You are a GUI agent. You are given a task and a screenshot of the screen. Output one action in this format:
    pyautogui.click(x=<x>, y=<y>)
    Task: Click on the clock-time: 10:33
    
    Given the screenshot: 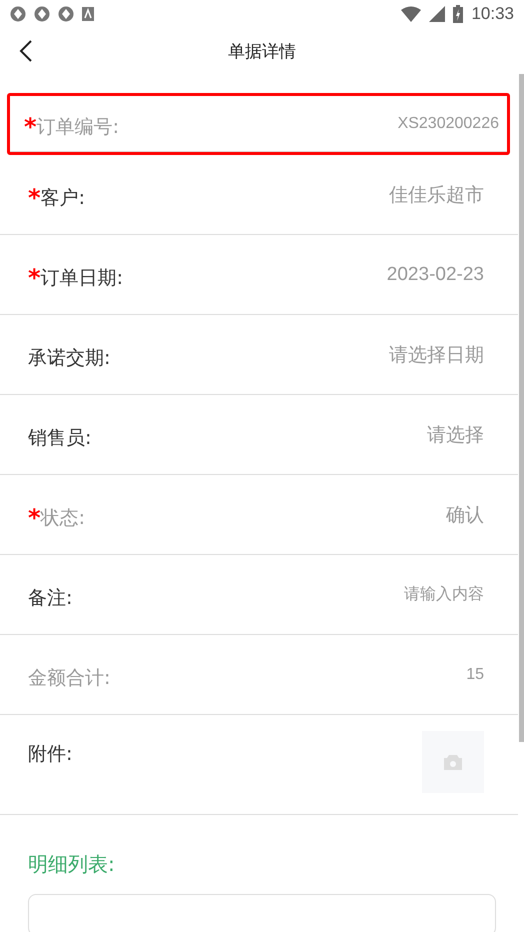 What is the action you would take?
    pyautogui.click(x=492, y=14)
    